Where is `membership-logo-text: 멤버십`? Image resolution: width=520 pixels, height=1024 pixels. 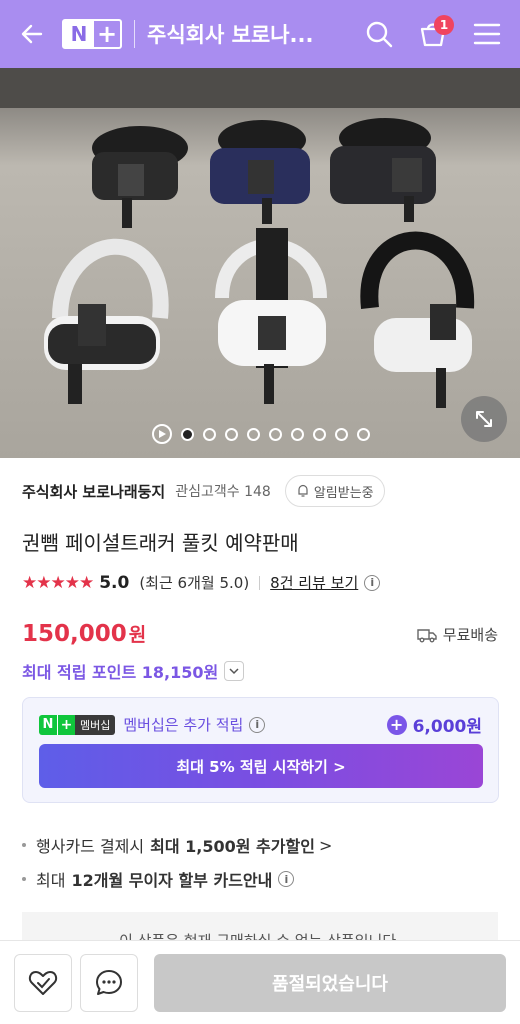 membership-logo-text: 멤버십 is located at coordinates (95, 724).